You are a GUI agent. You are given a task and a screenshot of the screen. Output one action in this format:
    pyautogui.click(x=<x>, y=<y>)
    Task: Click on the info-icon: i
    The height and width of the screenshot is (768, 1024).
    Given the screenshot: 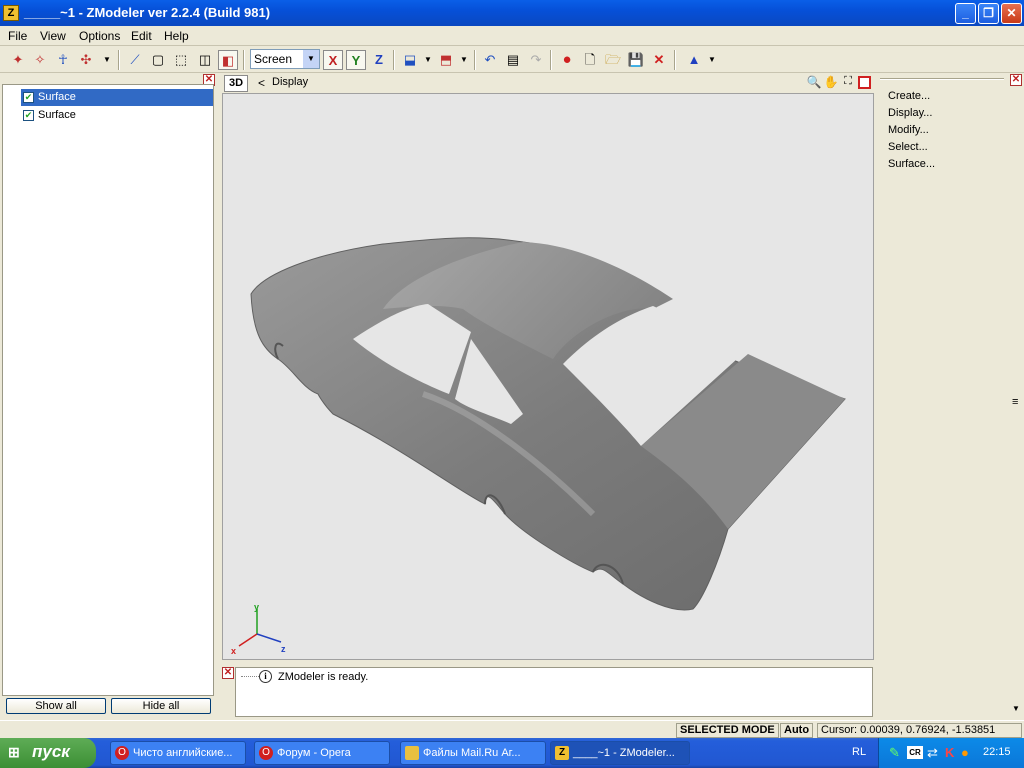 What is the action you would take?
    pyautogui.click(x=265, y=676)
    